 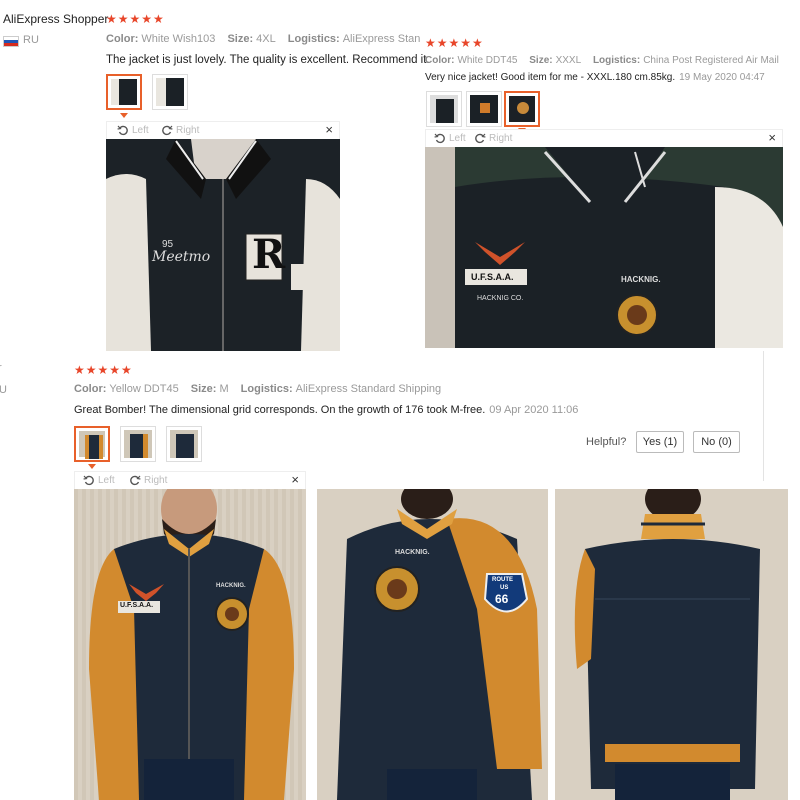 What do you see at coordinates (487, 60) in the screenshot?
I see `color-value: White DDT45` at bounding box center [487, 60].